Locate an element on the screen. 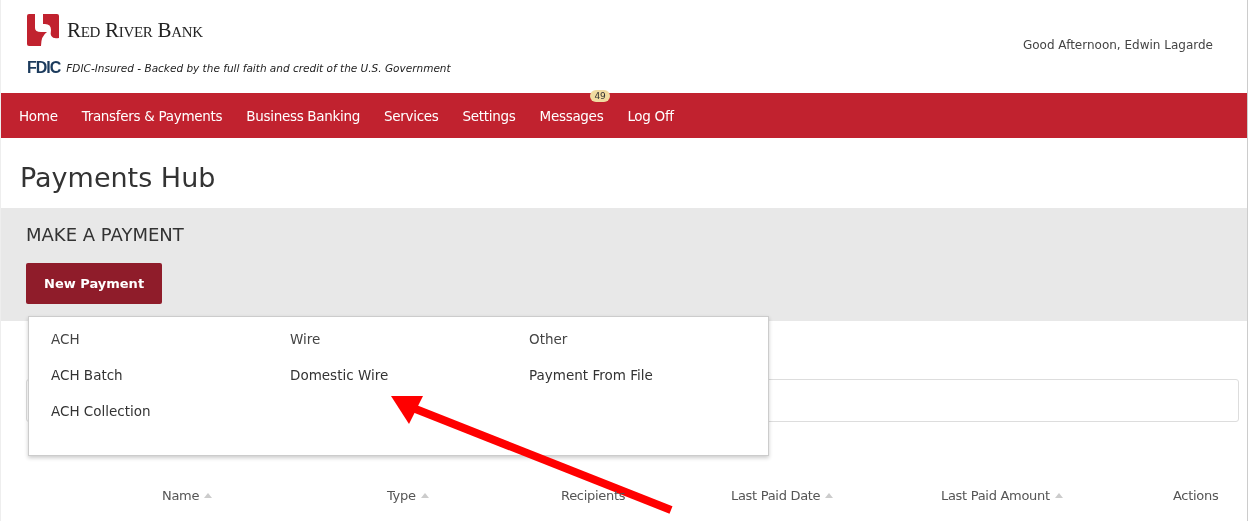 This screenshot has width=1256, height=521. column-header: Last Paid Amount is located at coordinates (1057, 495).